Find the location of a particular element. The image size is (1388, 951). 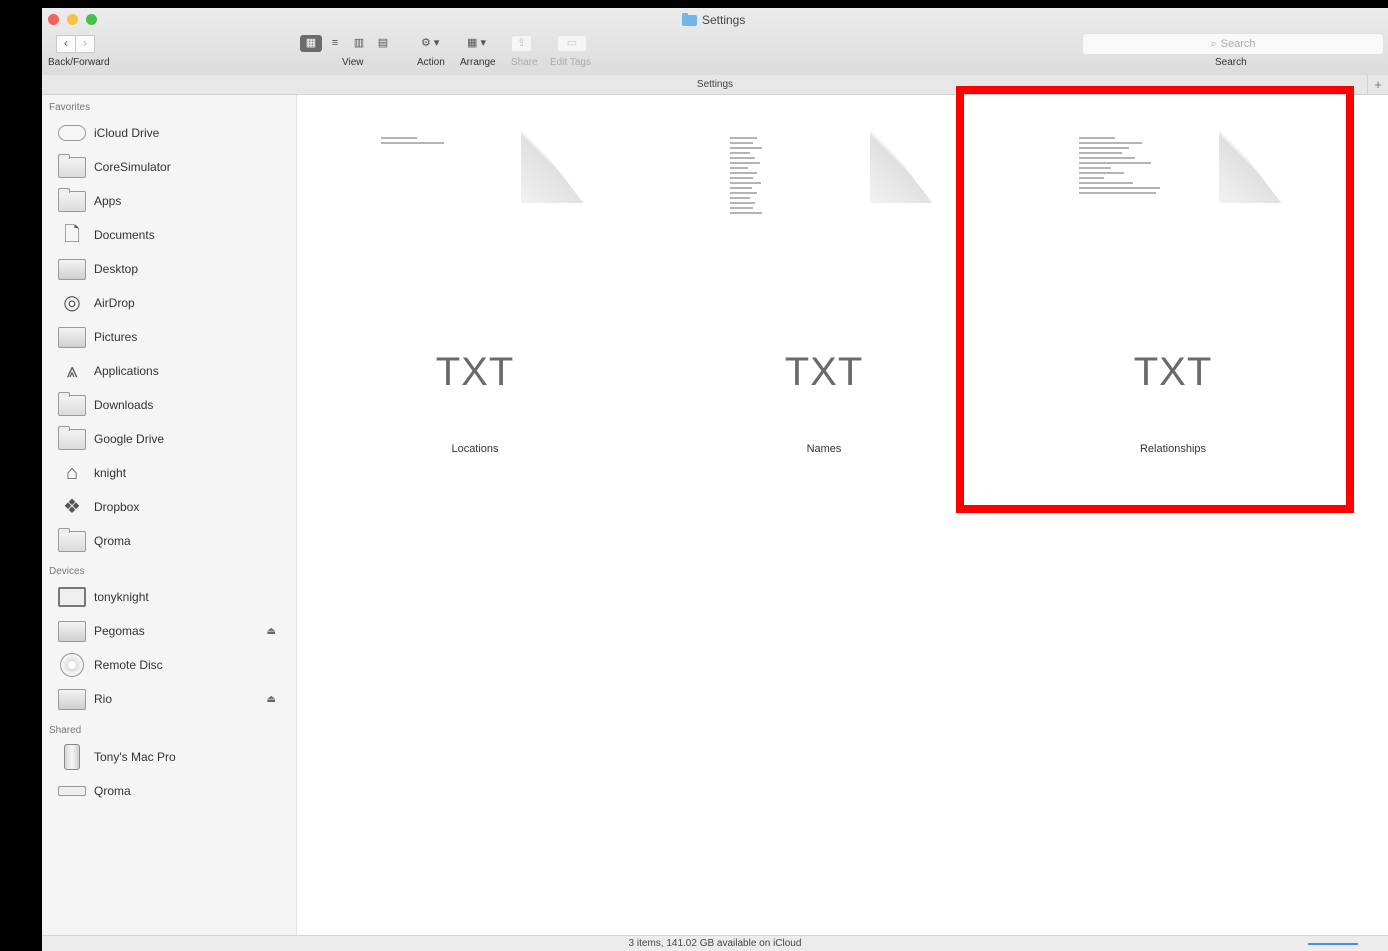

action-button: ⚙ ▾ is located at coordinates (430, 43).